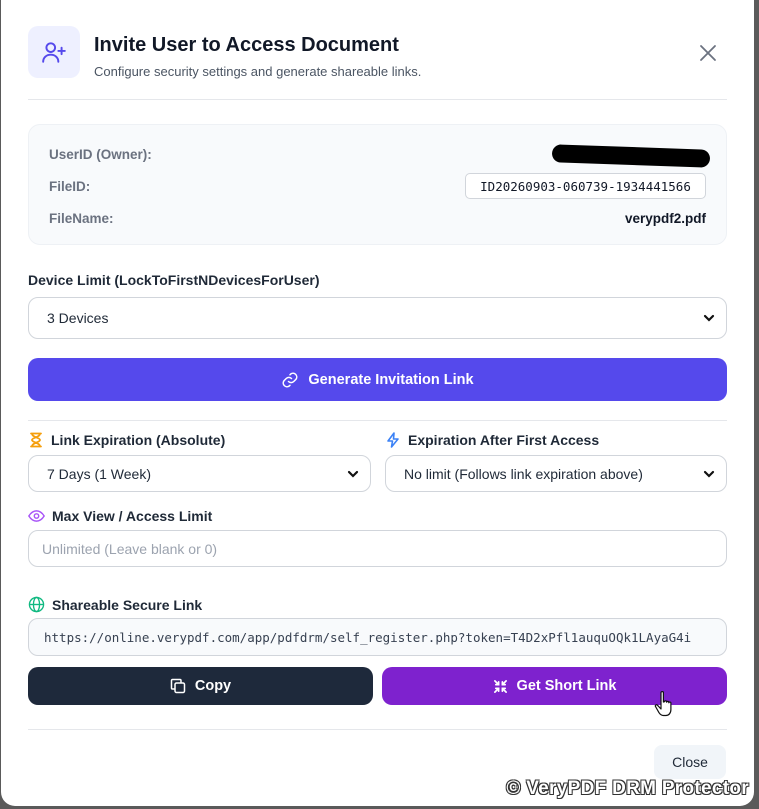 This screenshot has height=809, width=759. I want to click on hourglass-icon, so click(36, 440).